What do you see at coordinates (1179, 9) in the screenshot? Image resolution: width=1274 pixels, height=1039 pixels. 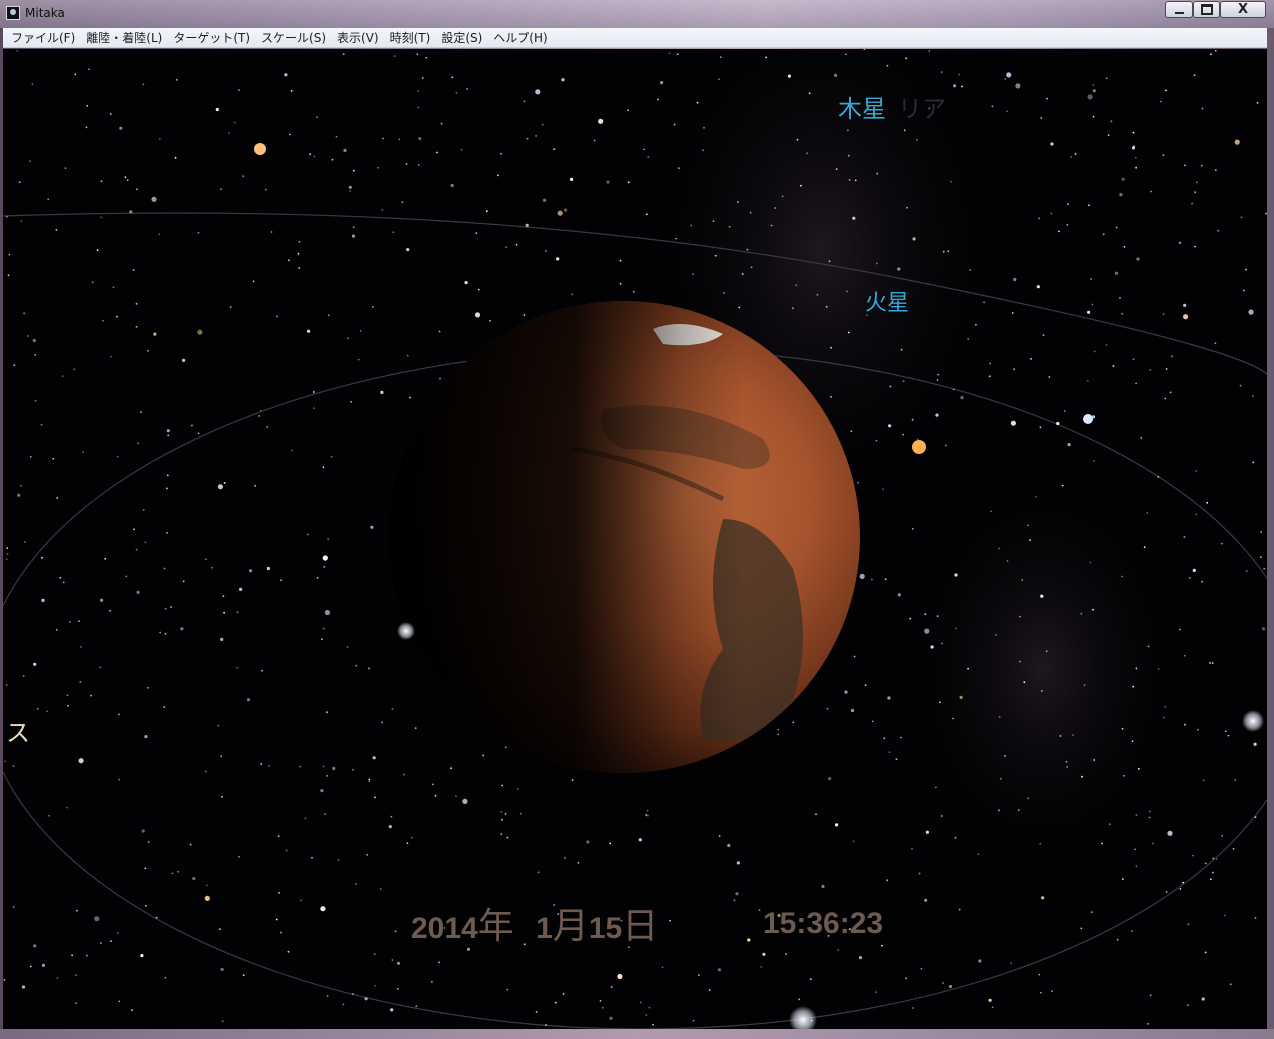 I see `minimize-button` at bounding box center [1179, 9].